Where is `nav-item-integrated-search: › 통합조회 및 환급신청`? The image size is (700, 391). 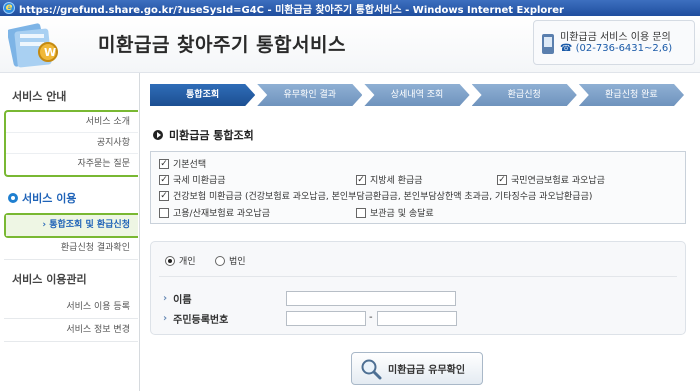
nav-item-integrated-search: › 통합조회 및 환급신청 is located at coordinates (72, 225).